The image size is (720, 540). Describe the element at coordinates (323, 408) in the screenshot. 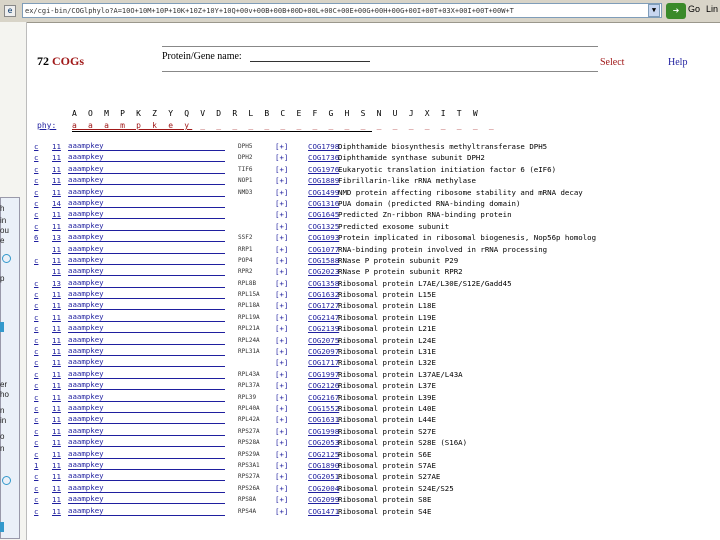

I see `row-cog-link: COG1552` at that location.